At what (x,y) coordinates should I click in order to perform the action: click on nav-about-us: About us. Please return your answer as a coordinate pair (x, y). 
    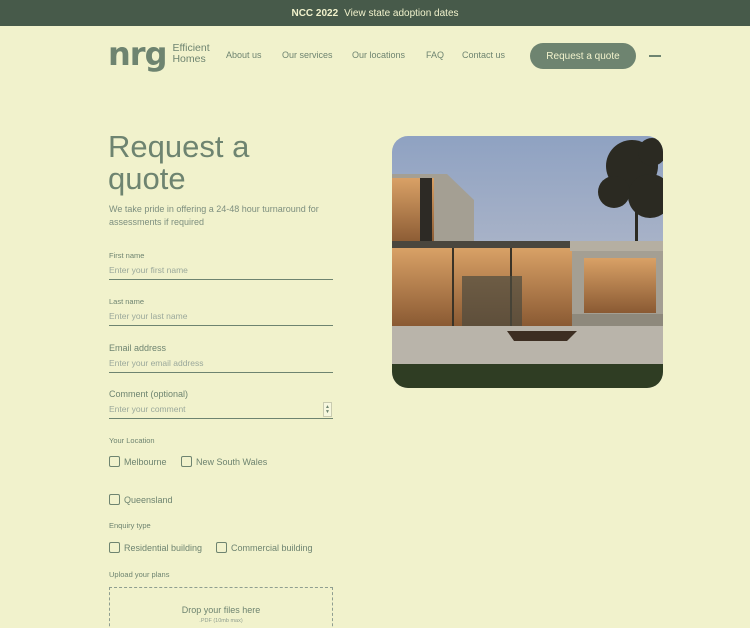
    Looking at the image, I should click on (244, 55).